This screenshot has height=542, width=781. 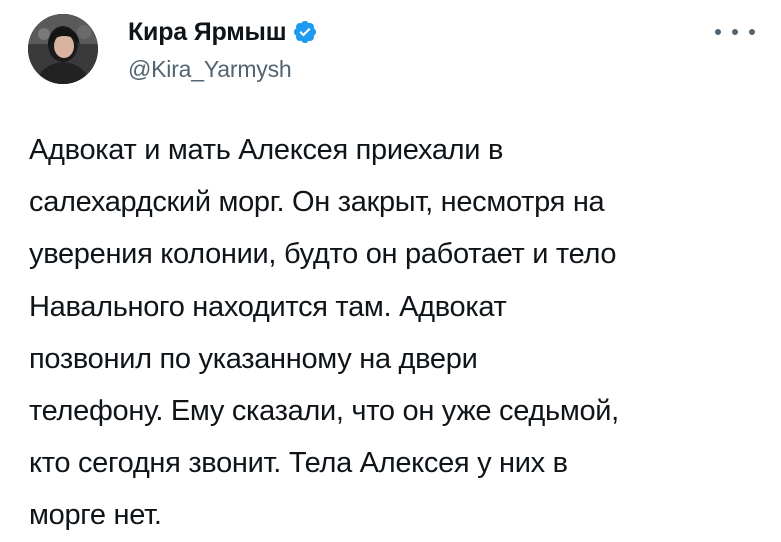 What do you see at coordinates (223, 69) in the screenshot?
I see `handle: @Kira_Yarmysh` at bounding box center [223, 69].